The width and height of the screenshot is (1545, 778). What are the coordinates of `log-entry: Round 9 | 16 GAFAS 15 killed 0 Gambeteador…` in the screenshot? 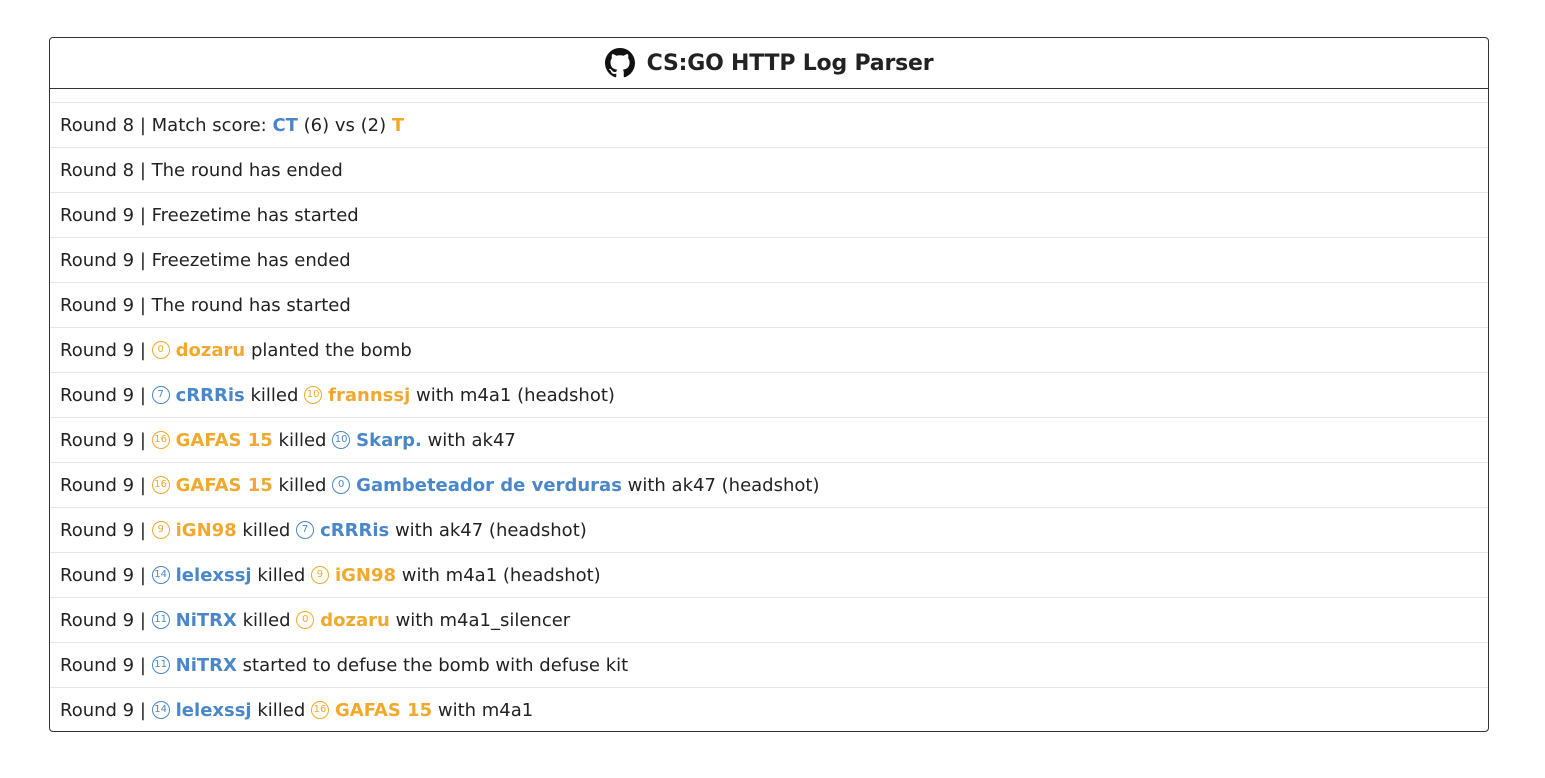 It's located at (769, 484).